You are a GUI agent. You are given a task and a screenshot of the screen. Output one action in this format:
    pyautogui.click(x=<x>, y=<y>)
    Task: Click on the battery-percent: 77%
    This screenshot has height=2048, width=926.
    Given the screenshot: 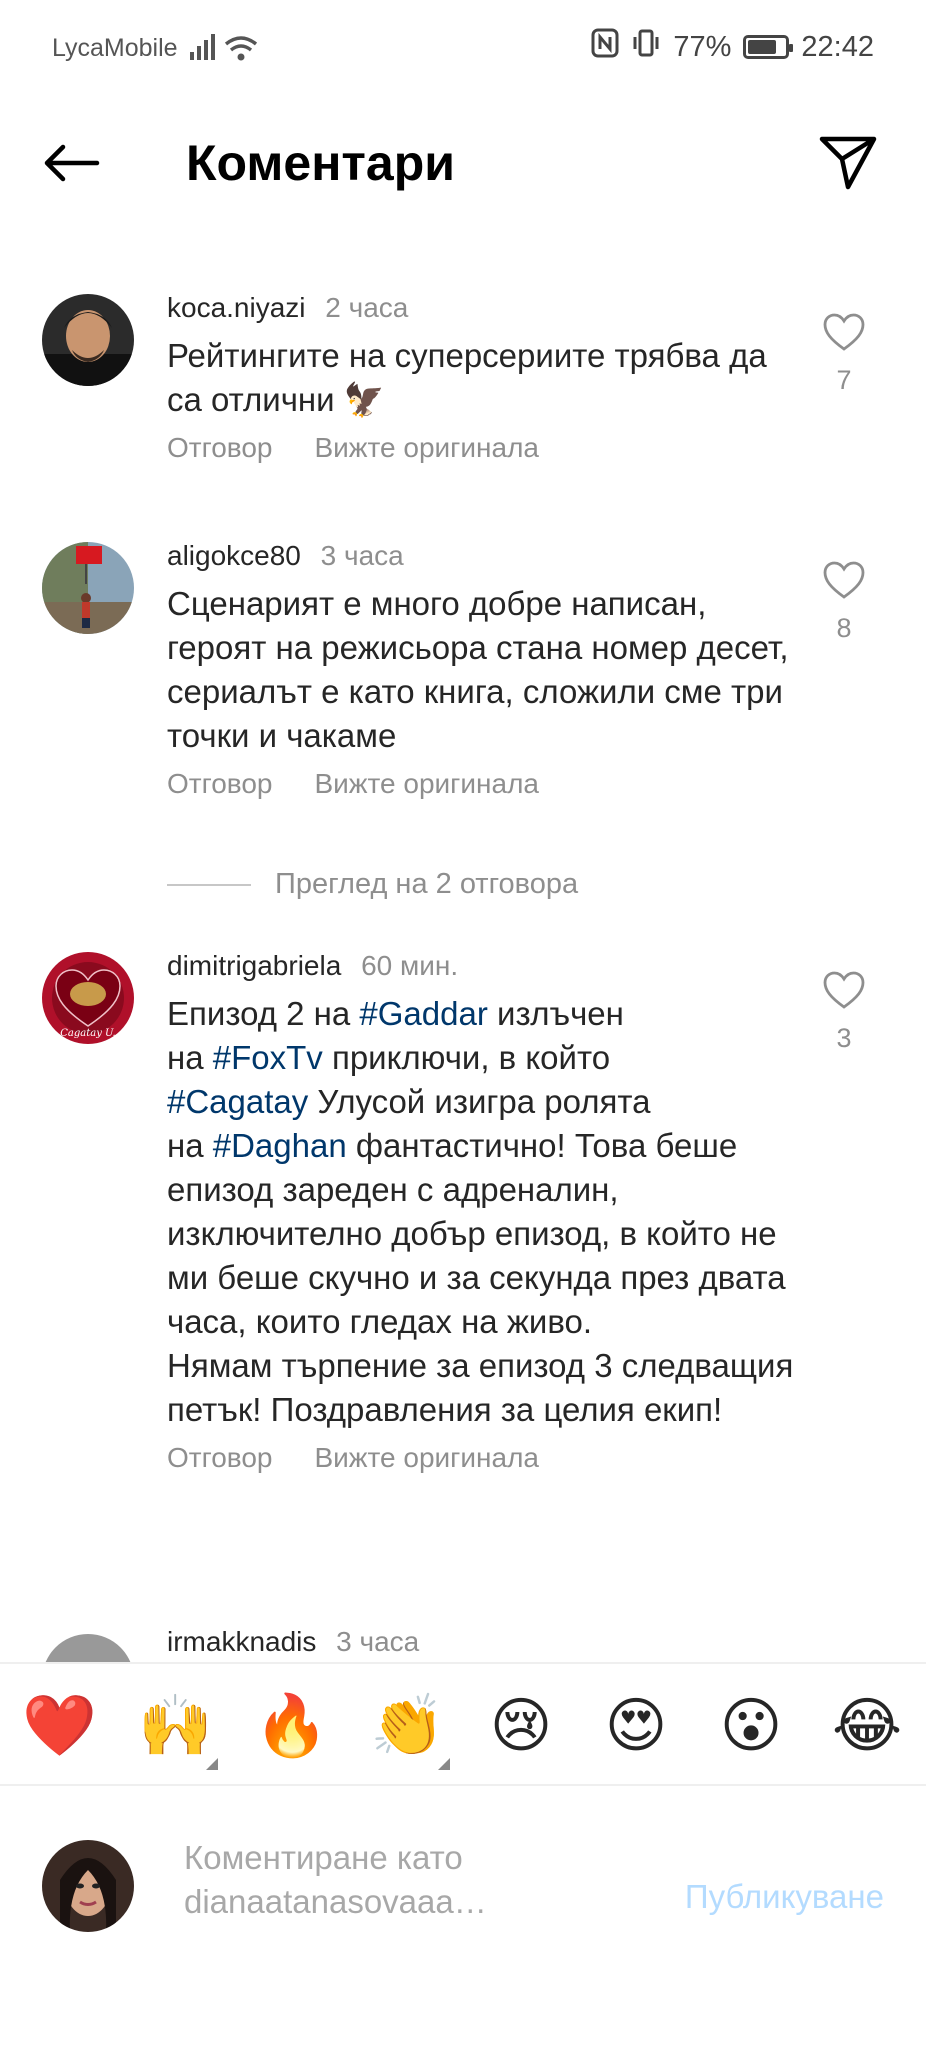 What is the action you would take?
    pyautogui.click(x=702, y=46)
    